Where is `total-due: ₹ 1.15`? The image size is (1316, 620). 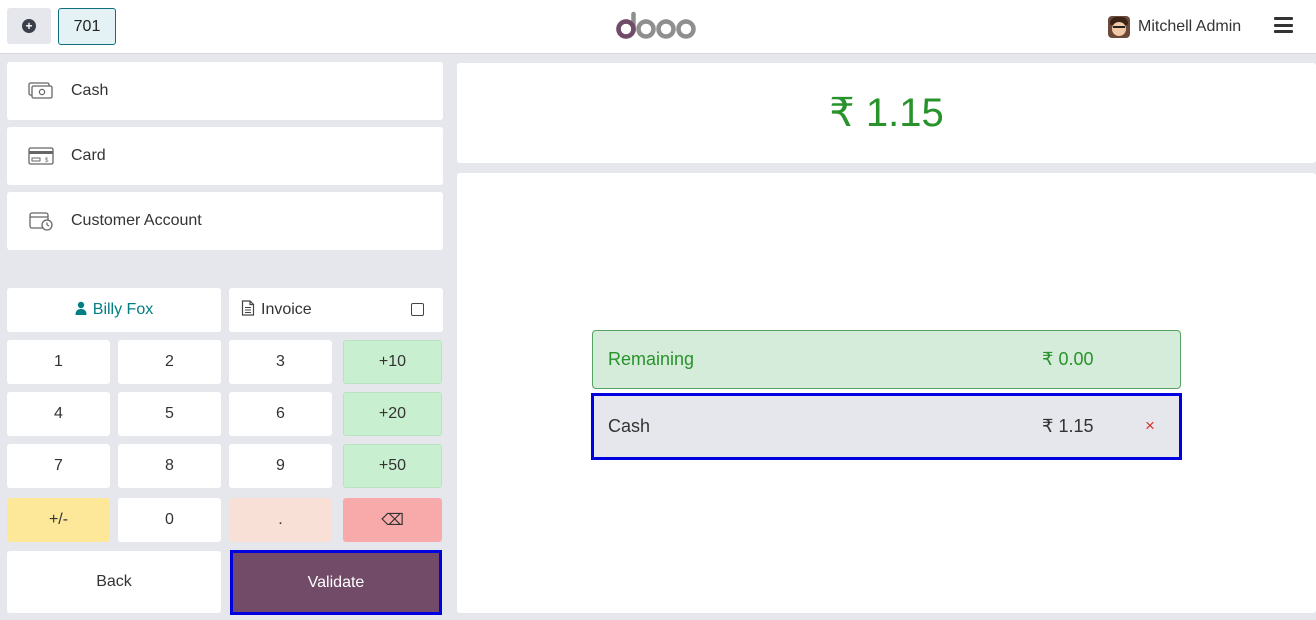 total-due: ₹ 1.15 is located at coordinates (886, 113).